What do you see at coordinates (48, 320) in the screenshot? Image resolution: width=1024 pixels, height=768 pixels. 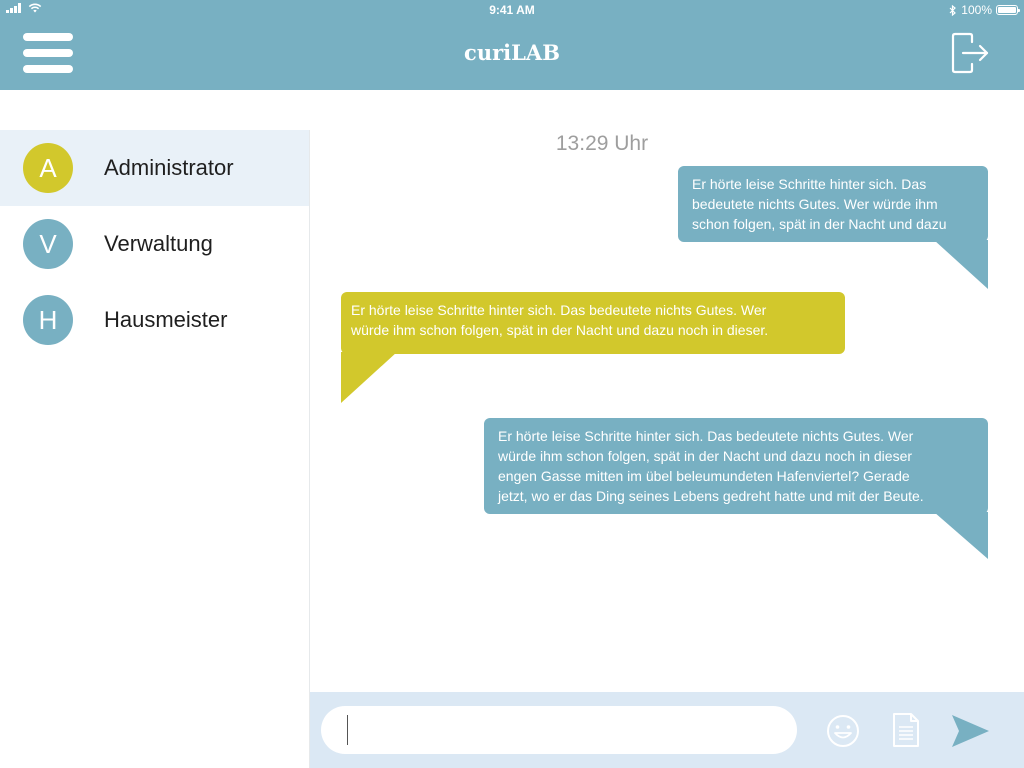 I see `avatar: H` at bounding box center [48, 320].